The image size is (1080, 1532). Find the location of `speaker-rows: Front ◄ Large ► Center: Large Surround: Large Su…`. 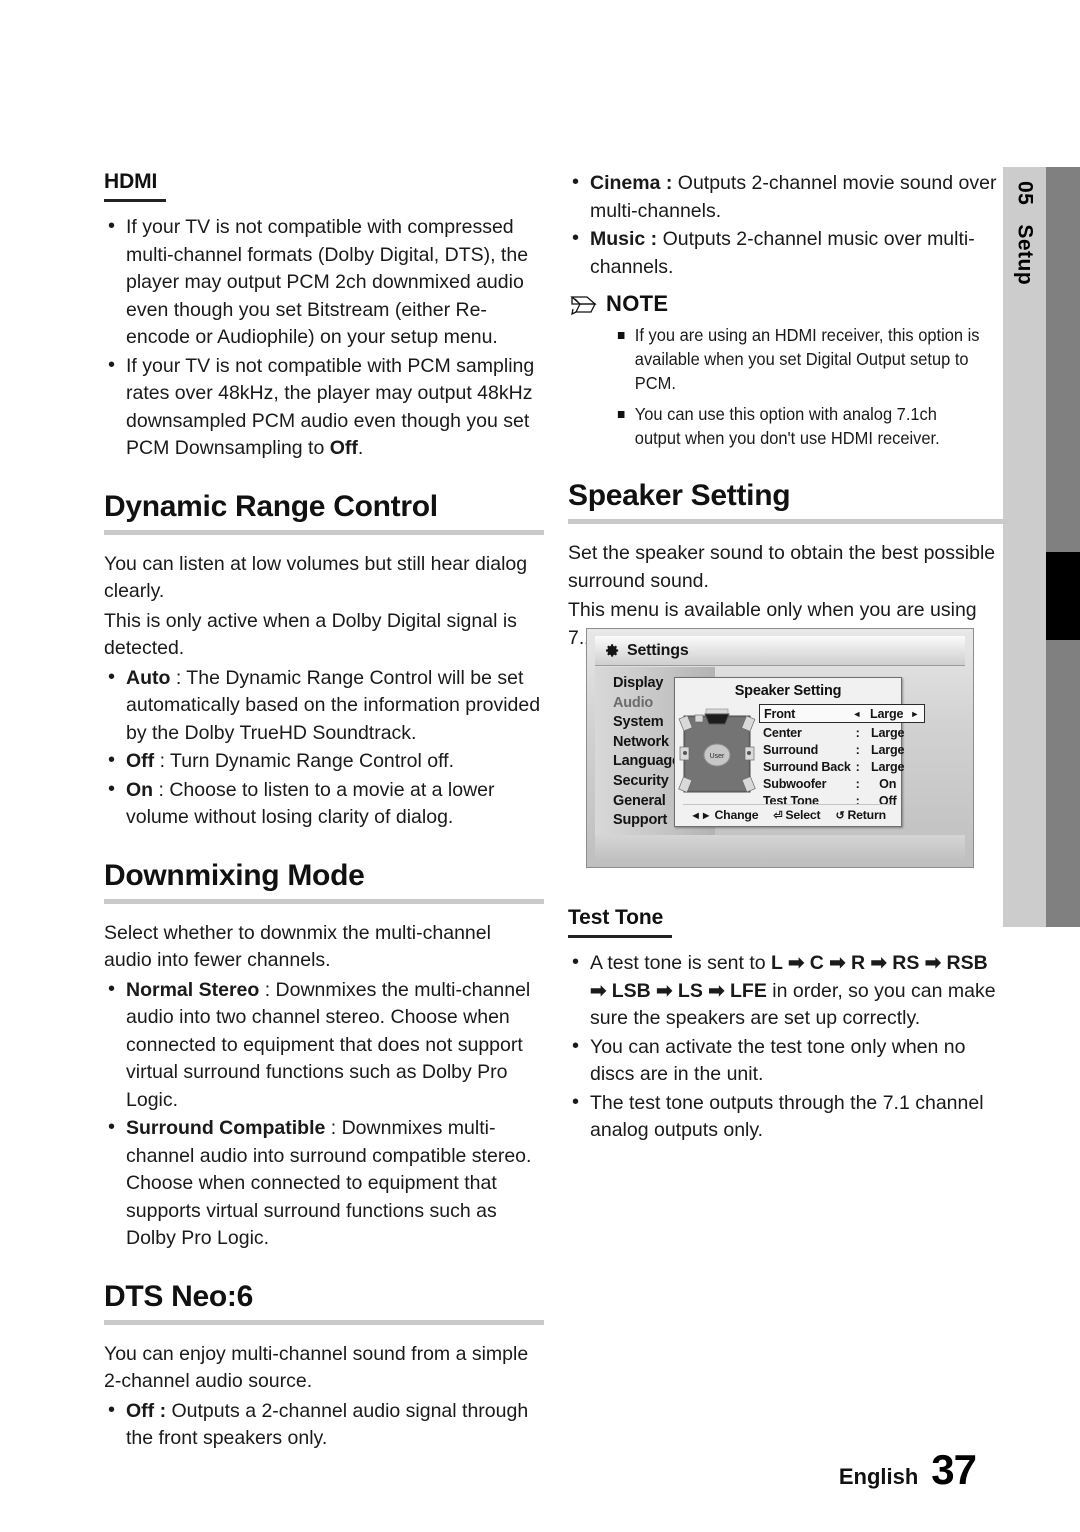

speaker-rows: Front ◄ Large ► Center: Large Surround: Large Su… is located at coordinates (845, 755).